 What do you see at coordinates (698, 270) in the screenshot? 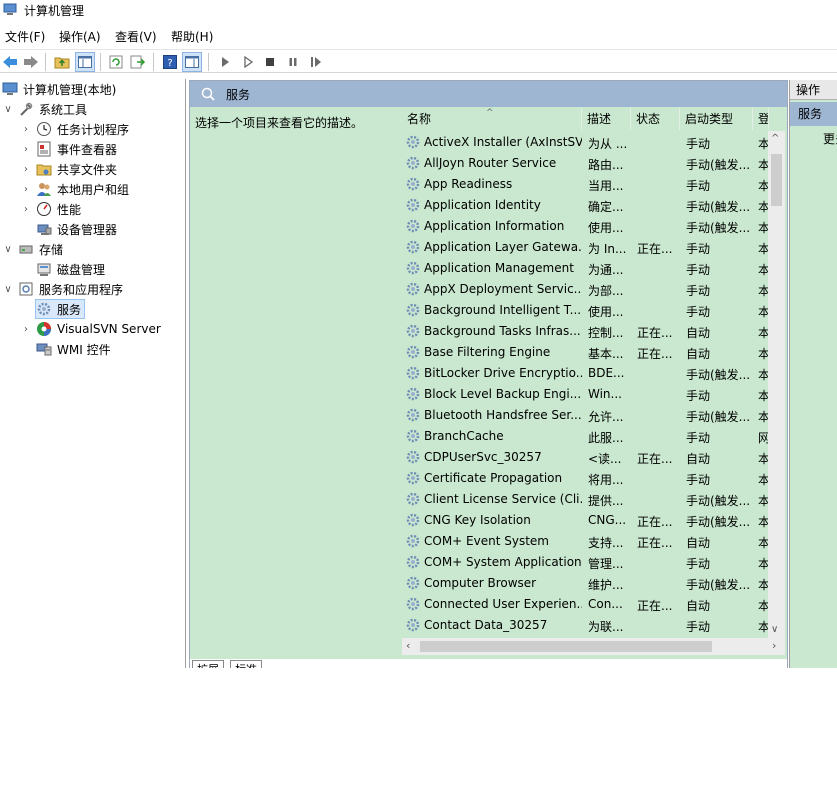
I see `service-startup-type: 手动` at bounding box center [698, 270].